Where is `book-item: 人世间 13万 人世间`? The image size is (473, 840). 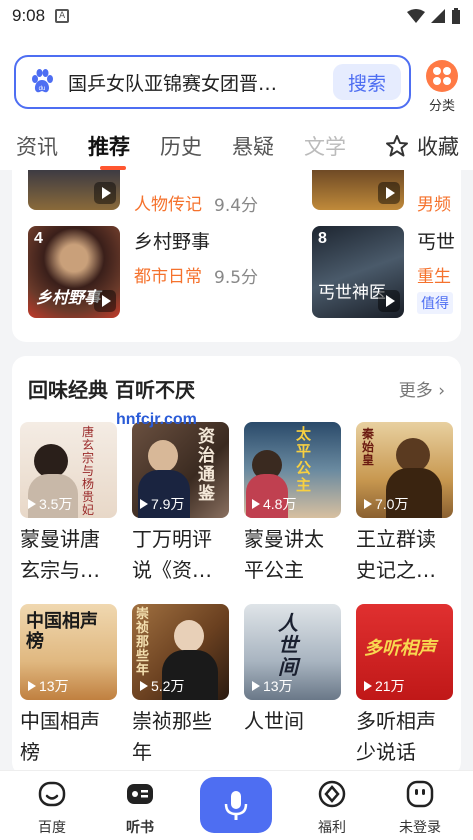
book-item: 人世间 13万 人世间 is located at coordinates (292, 670).